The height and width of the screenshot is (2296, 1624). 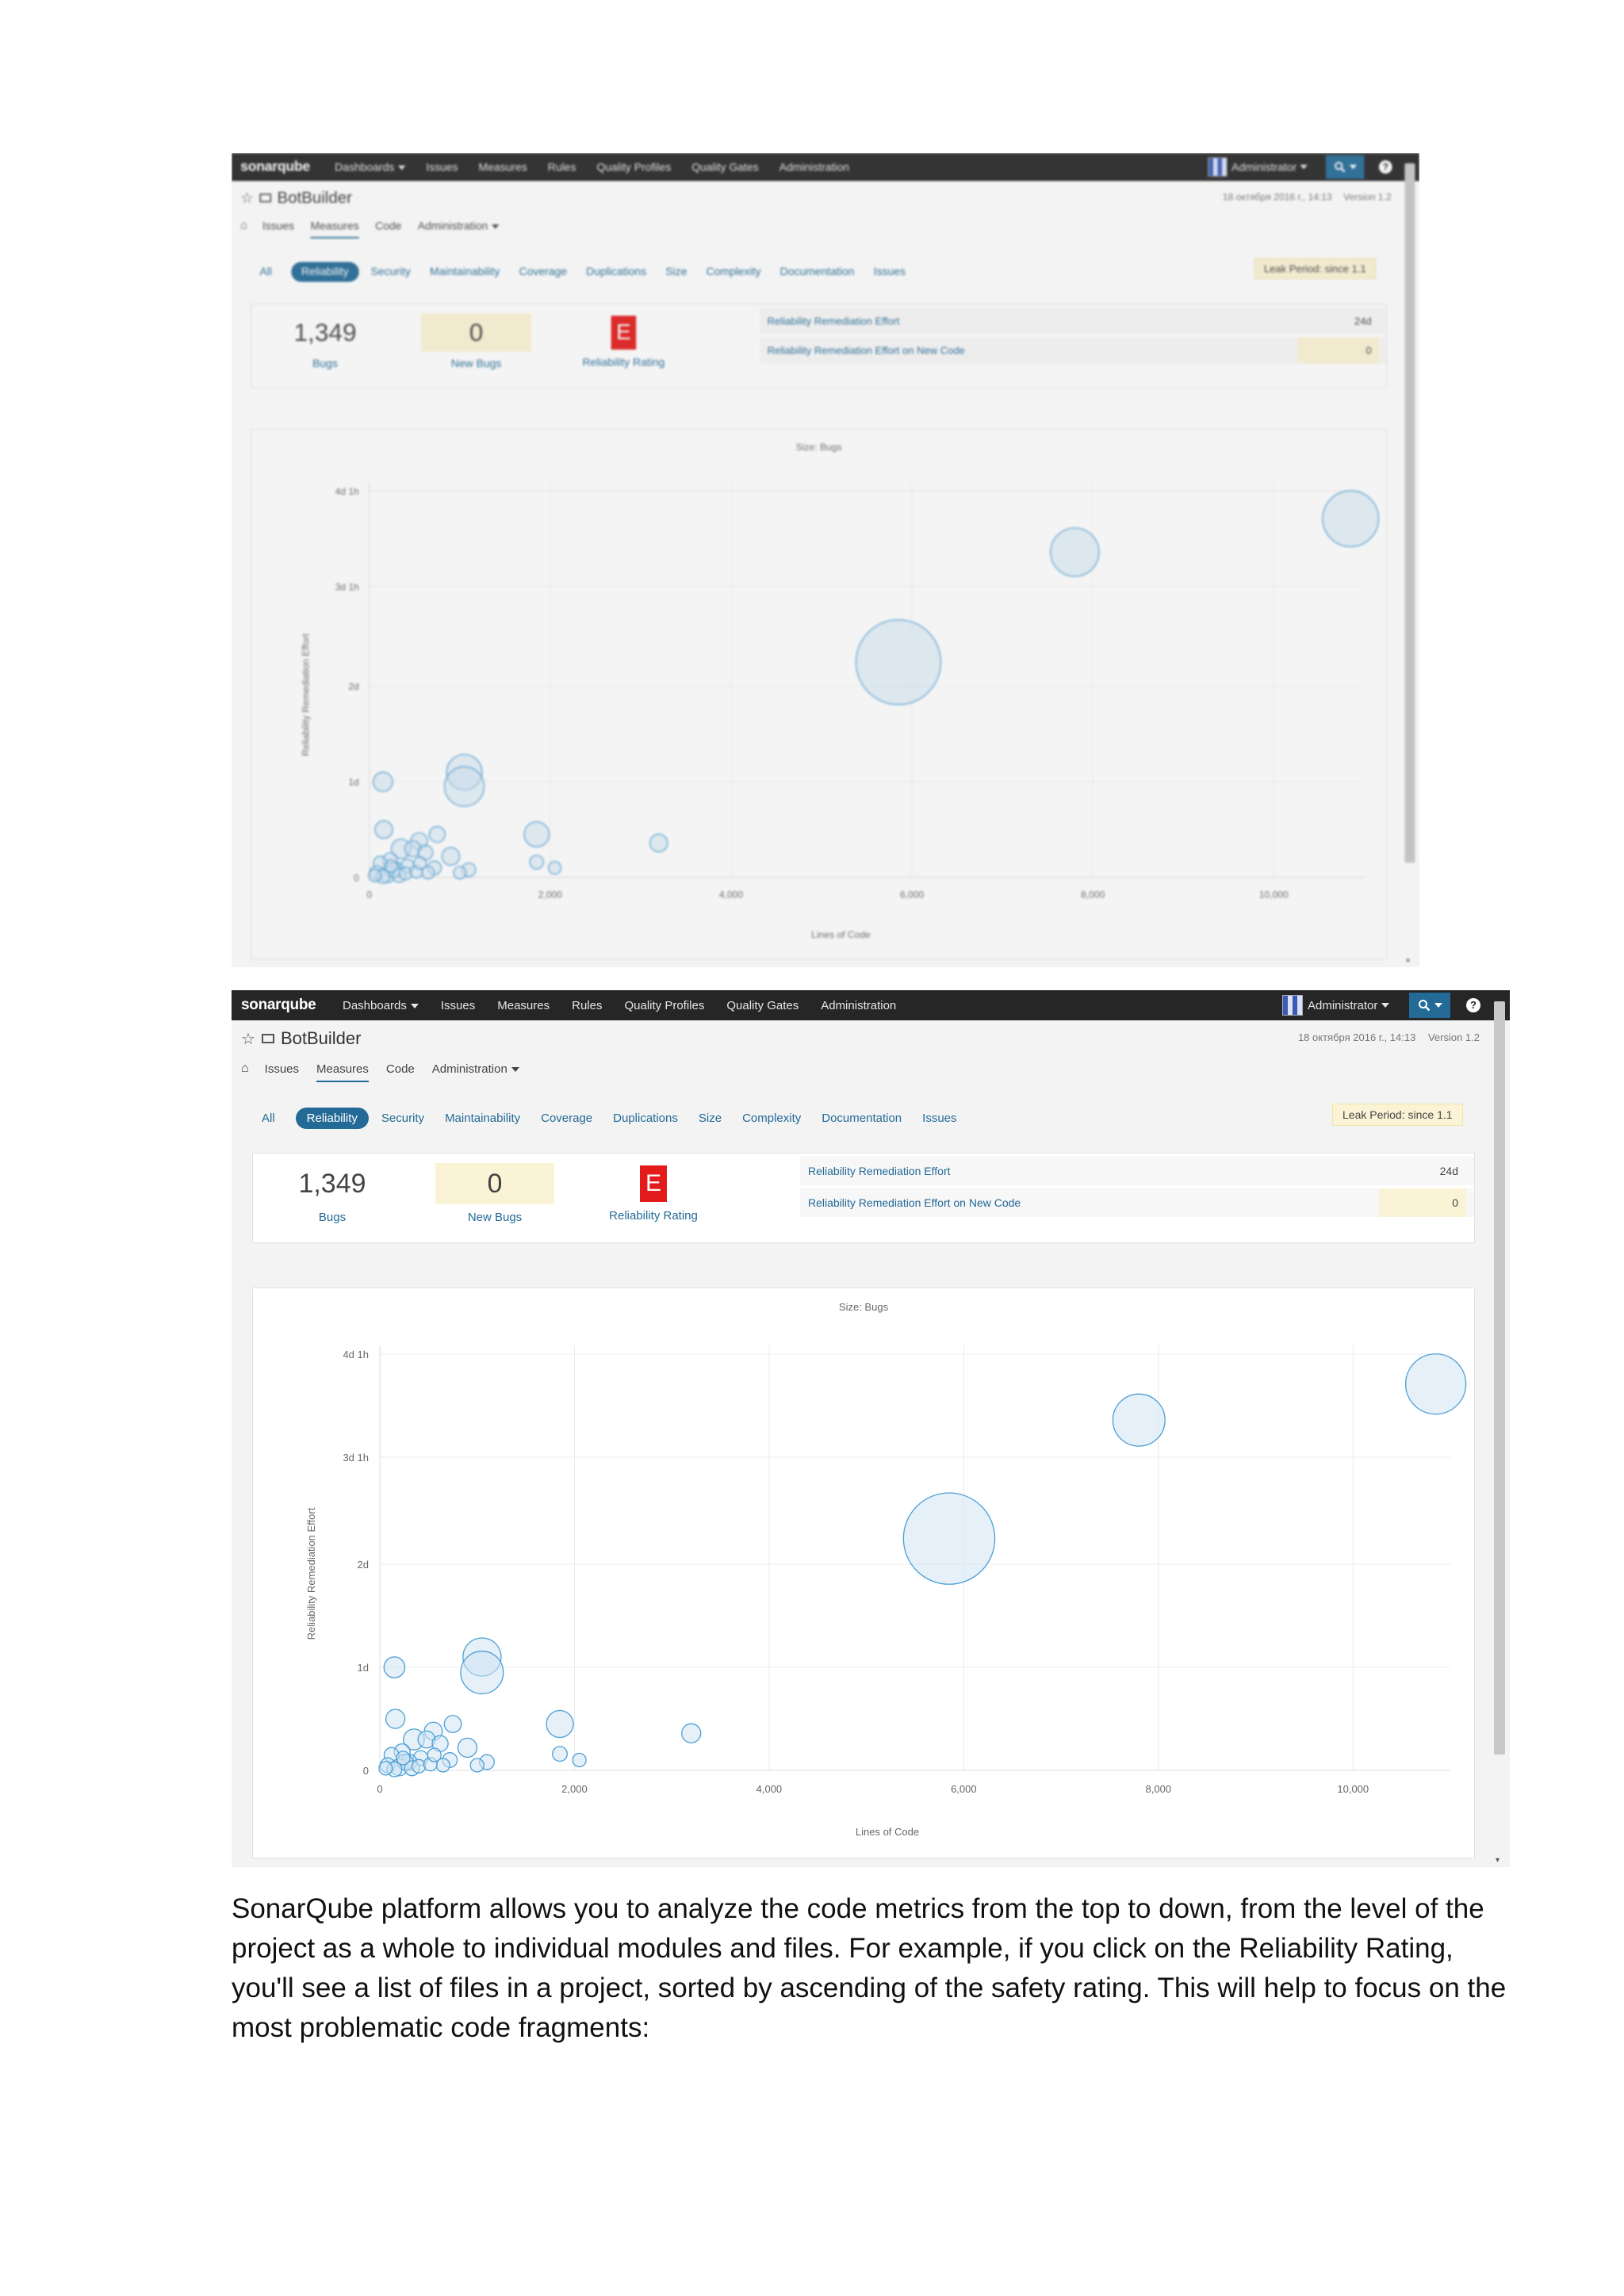 What do you see at coordinates (1303, 196) in the screenshot?
I see `analysis-meta: 18 октября 2016 г., 14:13 Version 1.2` at bounding box center [1303, 196].